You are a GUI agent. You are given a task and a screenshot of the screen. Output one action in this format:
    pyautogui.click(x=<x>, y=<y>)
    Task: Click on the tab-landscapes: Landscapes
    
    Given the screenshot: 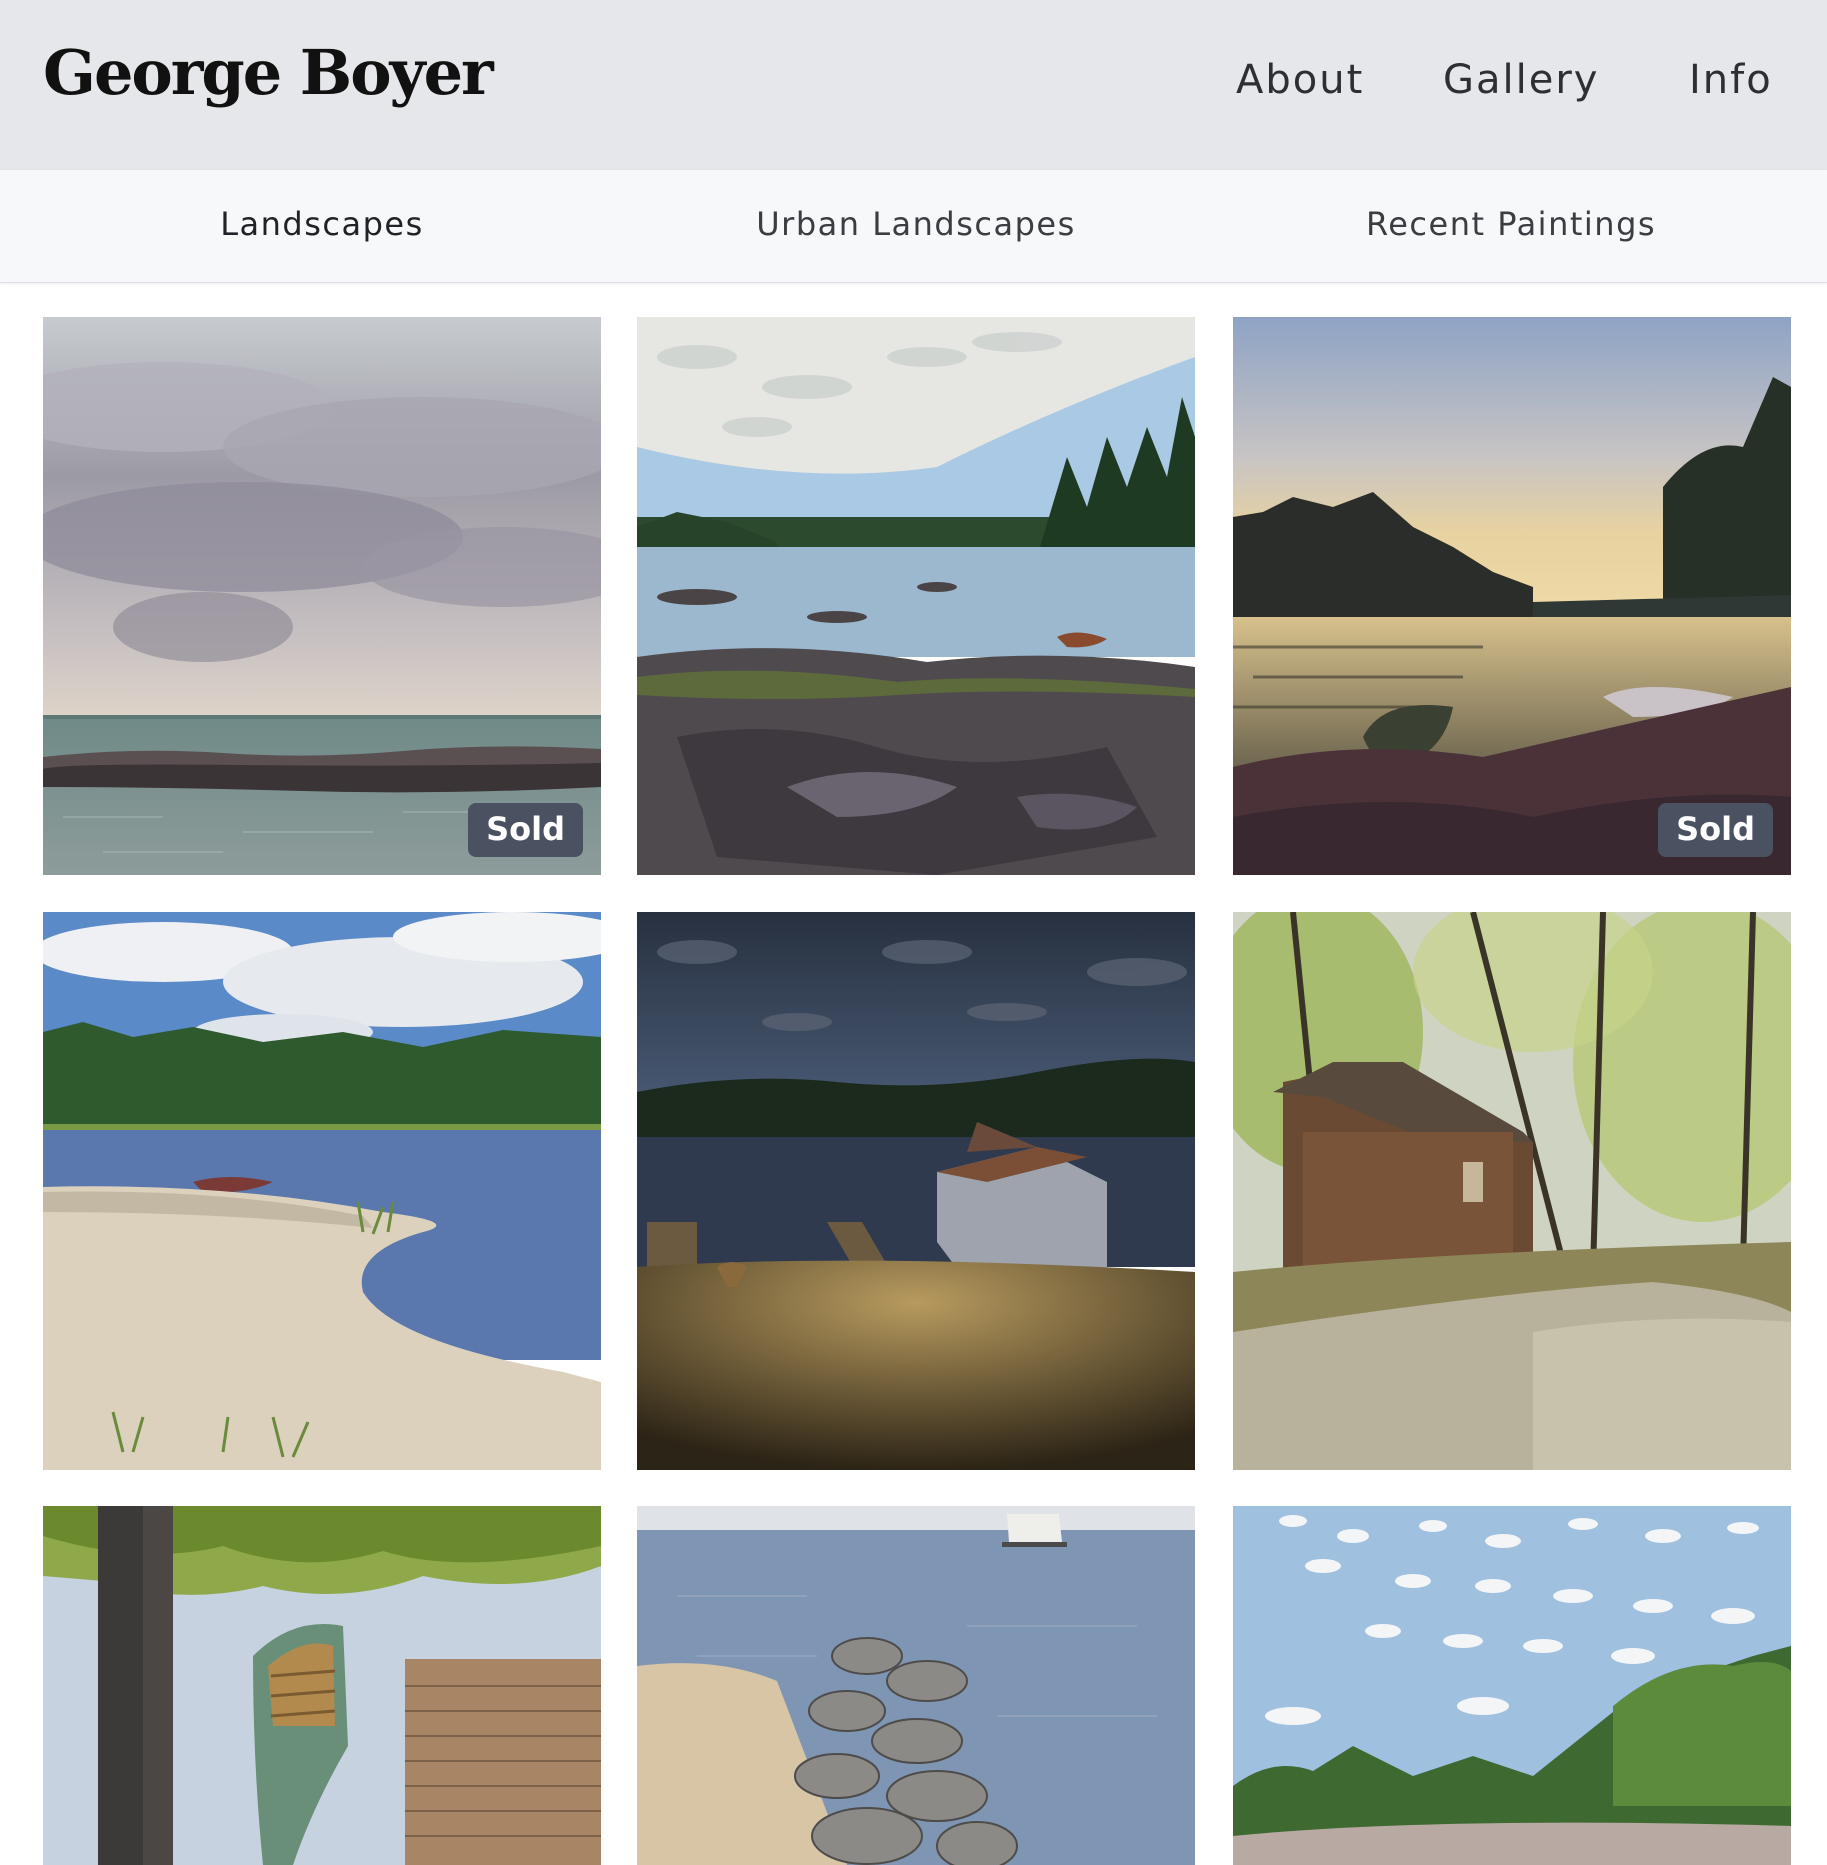 What is the action you would take?
    pyautogui.click(x=322, y=224)
    